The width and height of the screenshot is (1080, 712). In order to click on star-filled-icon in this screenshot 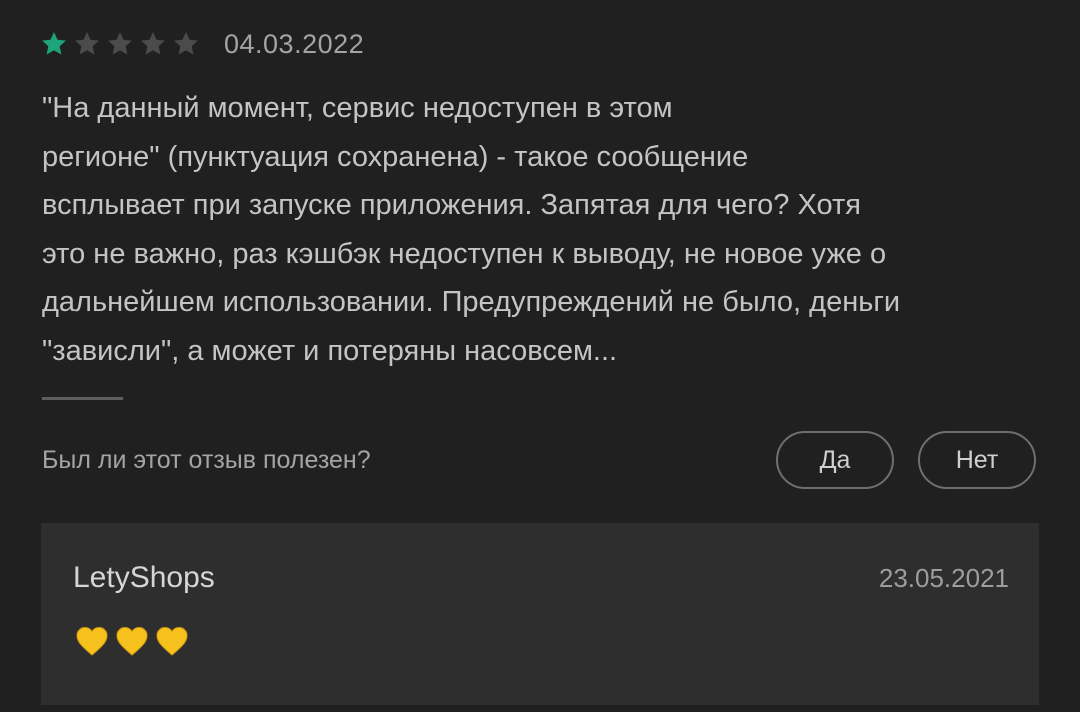, I will do `click(54, 43)`.